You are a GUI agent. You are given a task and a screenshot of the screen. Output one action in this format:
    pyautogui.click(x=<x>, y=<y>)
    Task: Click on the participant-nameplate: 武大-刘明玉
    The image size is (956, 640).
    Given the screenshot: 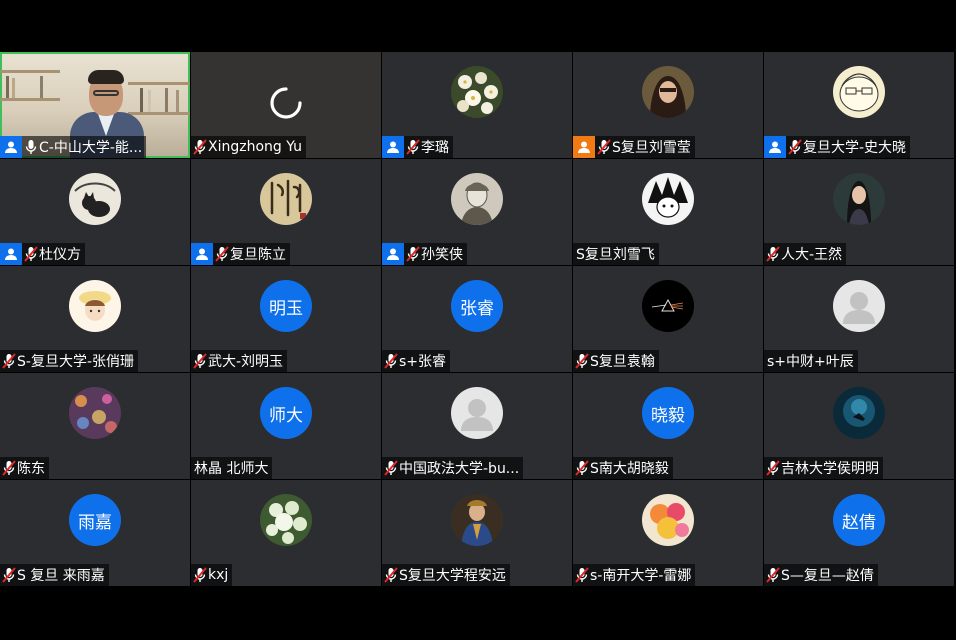 What is the action you would take?
    pyautogui.click(x=239, y=361)
    